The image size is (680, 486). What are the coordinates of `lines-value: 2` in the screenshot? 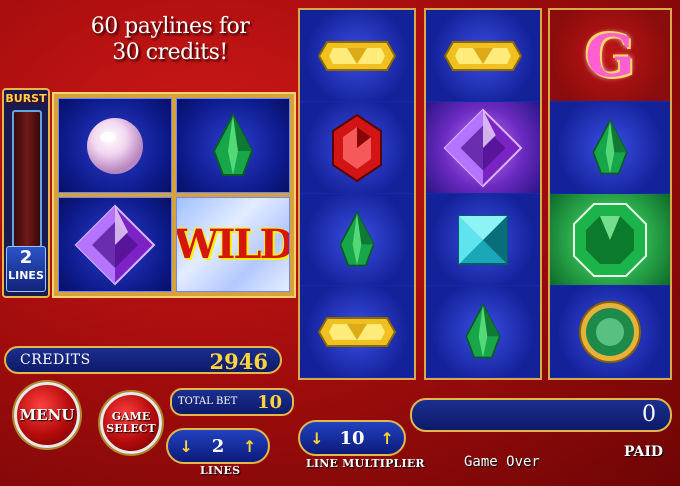 It's located at (218, 446).